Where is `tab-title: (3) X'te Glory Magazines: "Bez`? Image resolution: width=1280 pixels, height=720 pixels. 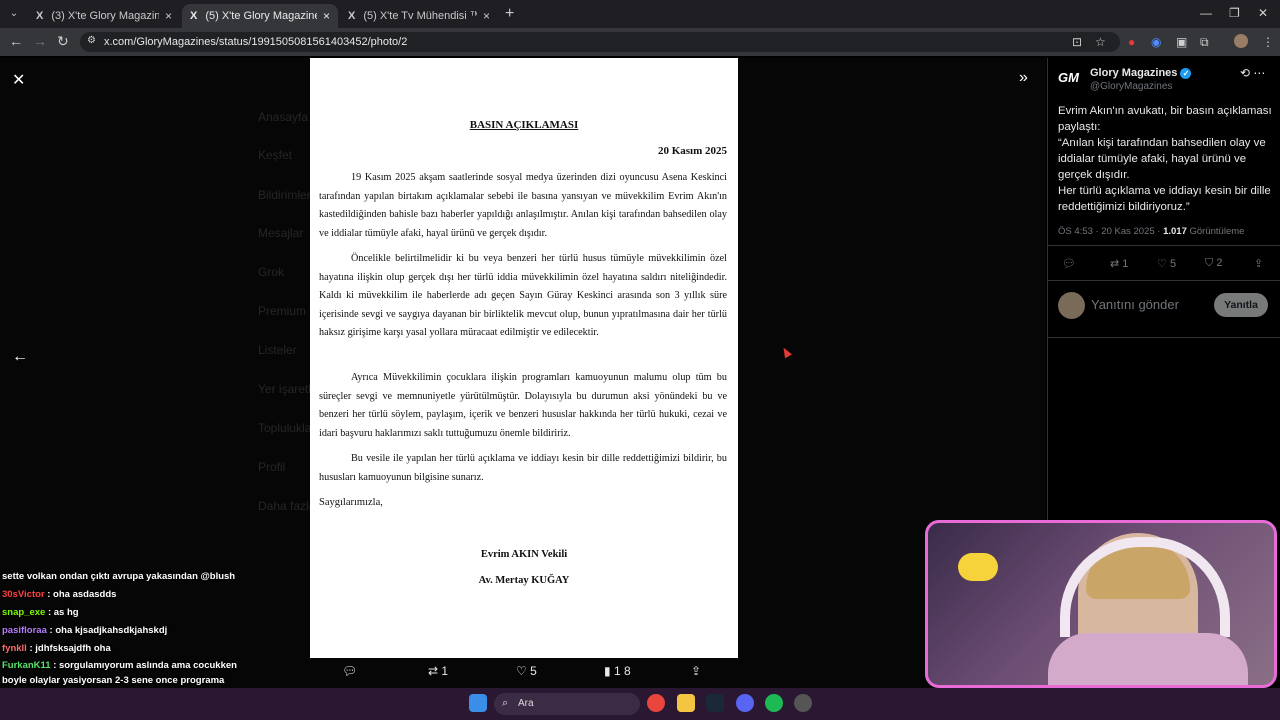 tab-title: (3) X'te Glory Magazines: "Bez is located at coordinates (105, 16).